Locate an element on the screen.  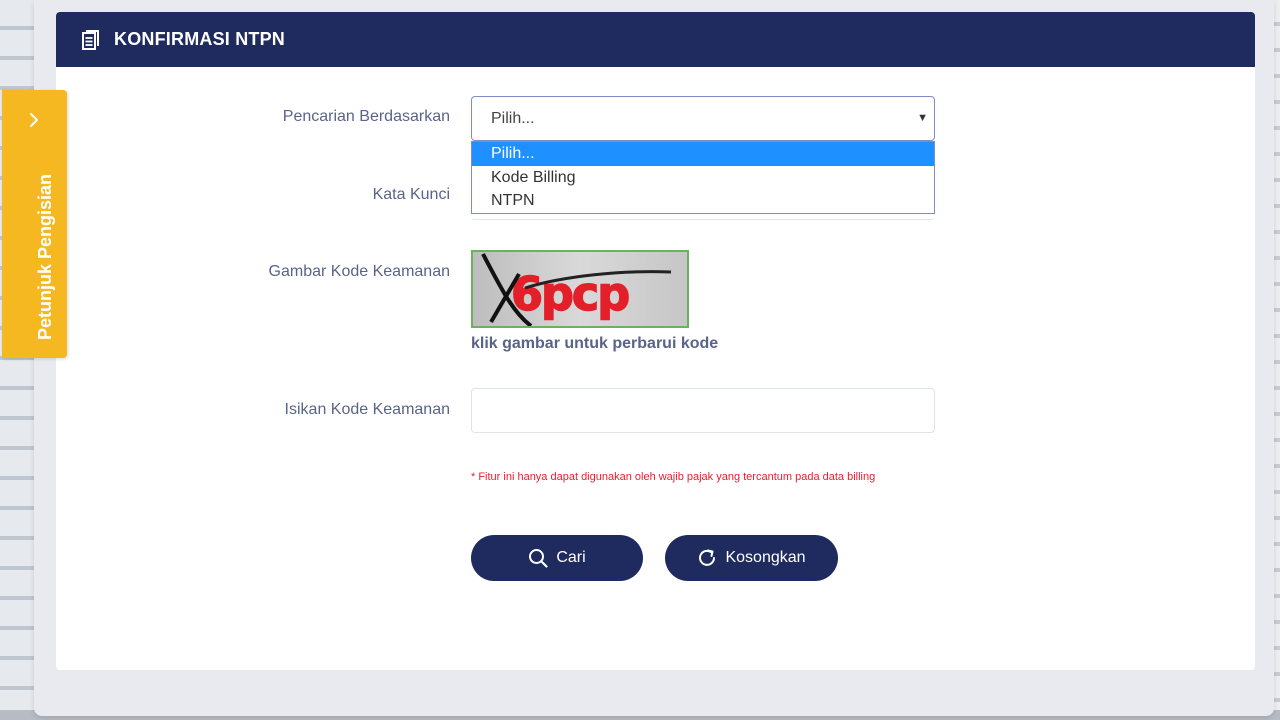
keyword-input is located at coordinates (703, 217).